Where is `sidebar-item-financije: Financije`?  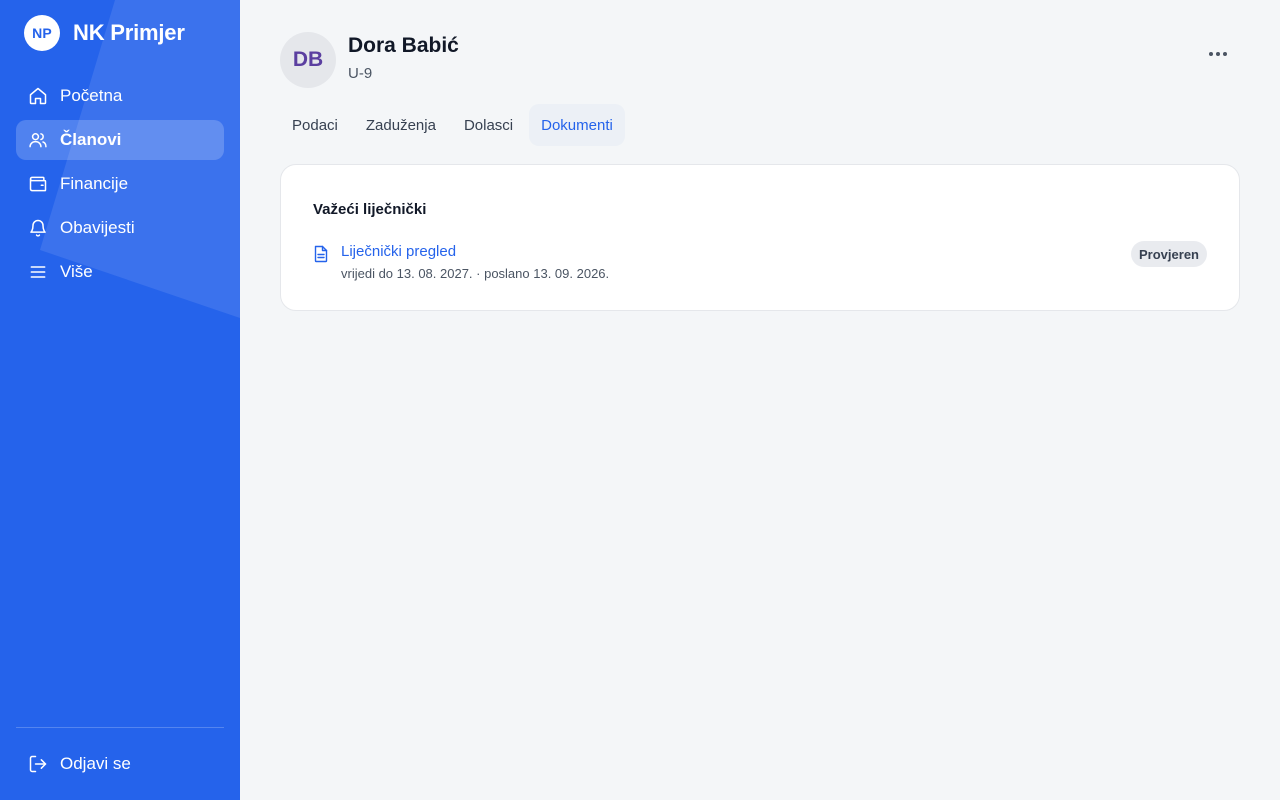
sidebar-item-financije: Financije is located at coordinates (120, 184).